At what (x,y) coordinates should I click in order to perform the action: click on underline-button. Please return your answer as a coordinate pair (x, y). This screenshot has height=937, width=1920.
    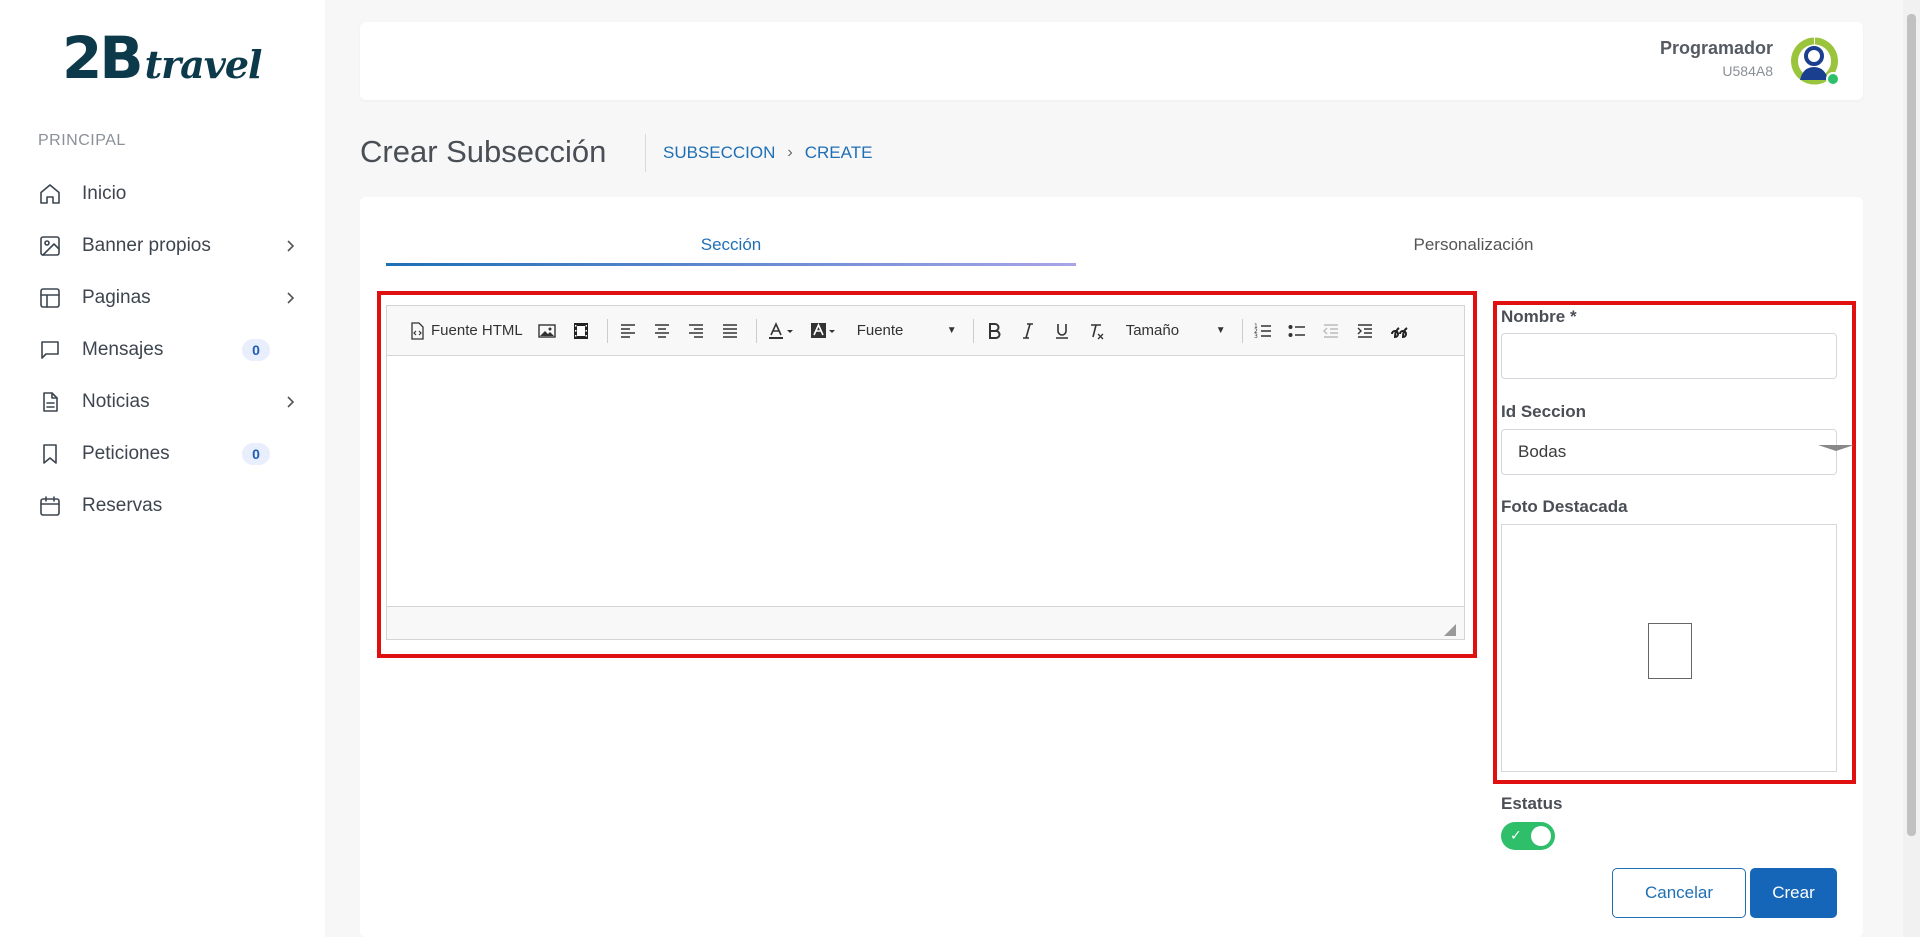
    Looking at the image, I should click on (1062, 331).